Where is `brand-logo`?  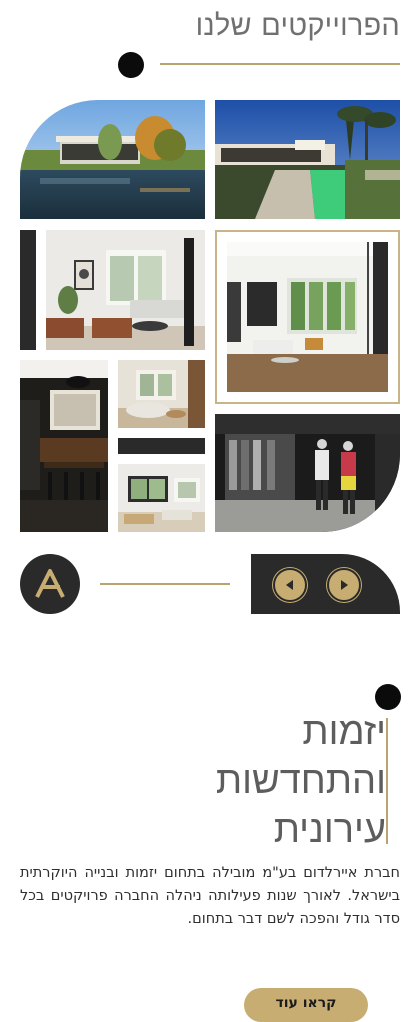 brand-logo is located at coordinates (50, 584).